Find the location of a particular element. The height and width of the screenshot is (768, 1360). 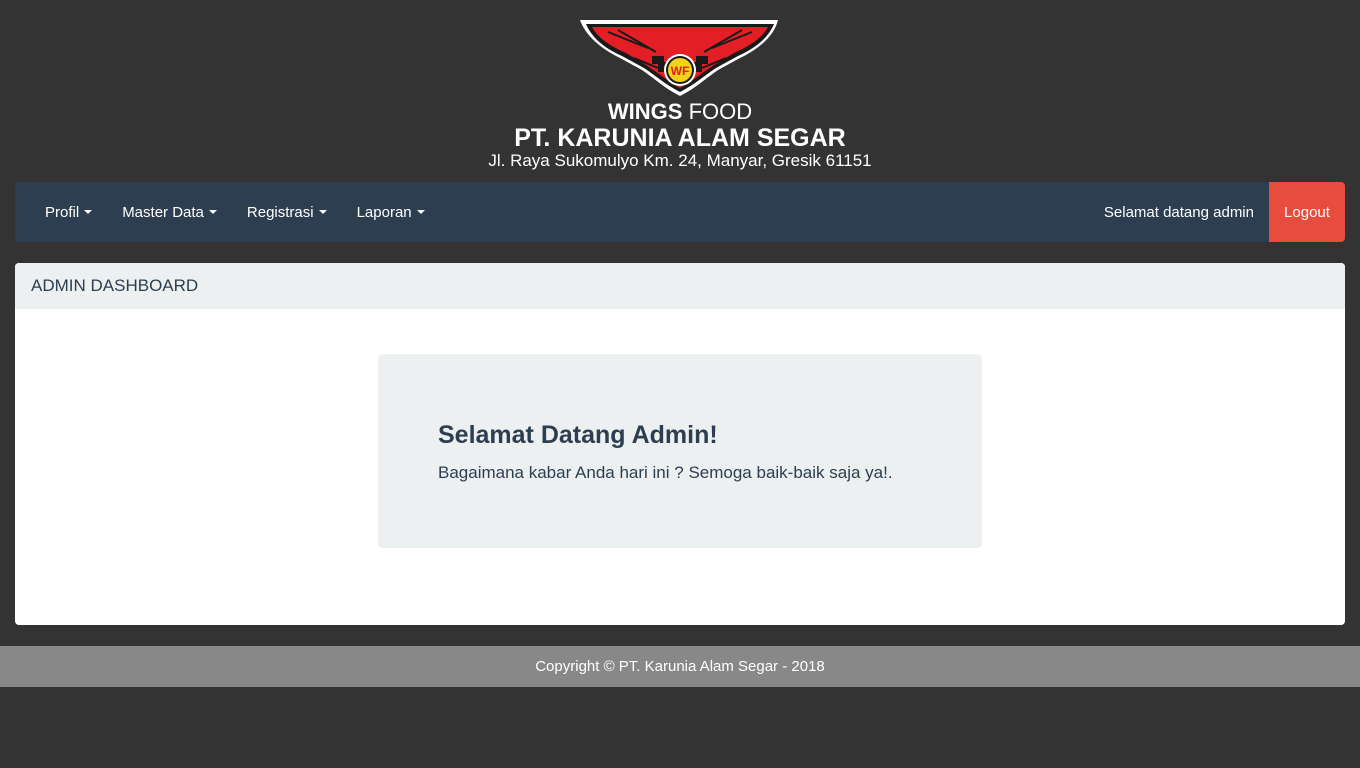

nav-item-label: Laporan is located at coordinates (384, 212).